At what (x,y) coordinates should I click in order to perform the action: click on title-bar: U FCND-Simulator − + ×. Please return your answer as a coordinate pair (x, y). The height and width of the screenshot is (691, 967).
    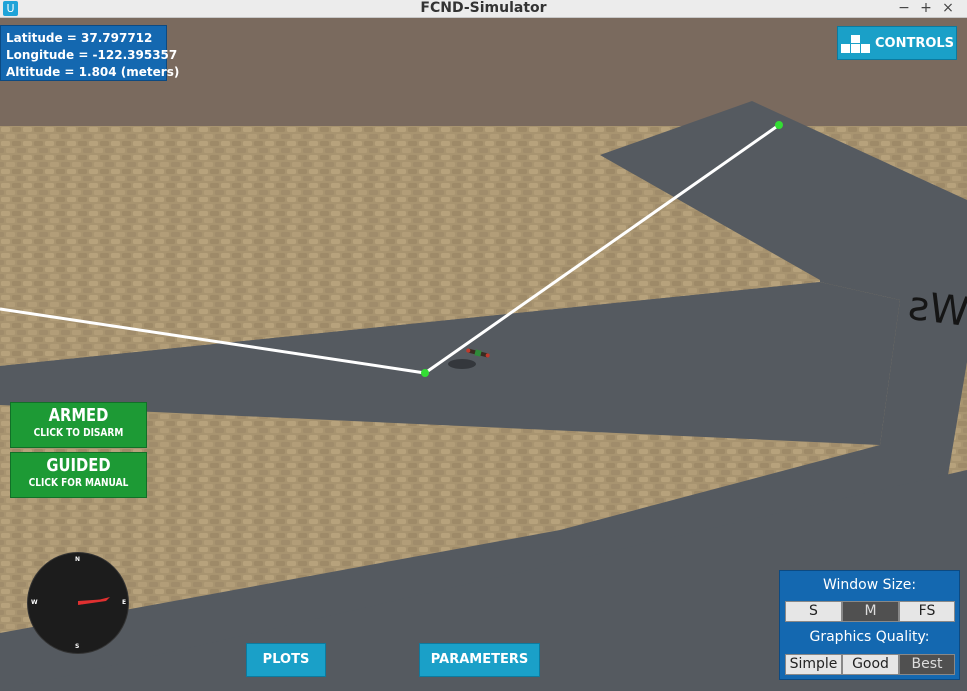
    Looking at the image, I should click on (483, 9).